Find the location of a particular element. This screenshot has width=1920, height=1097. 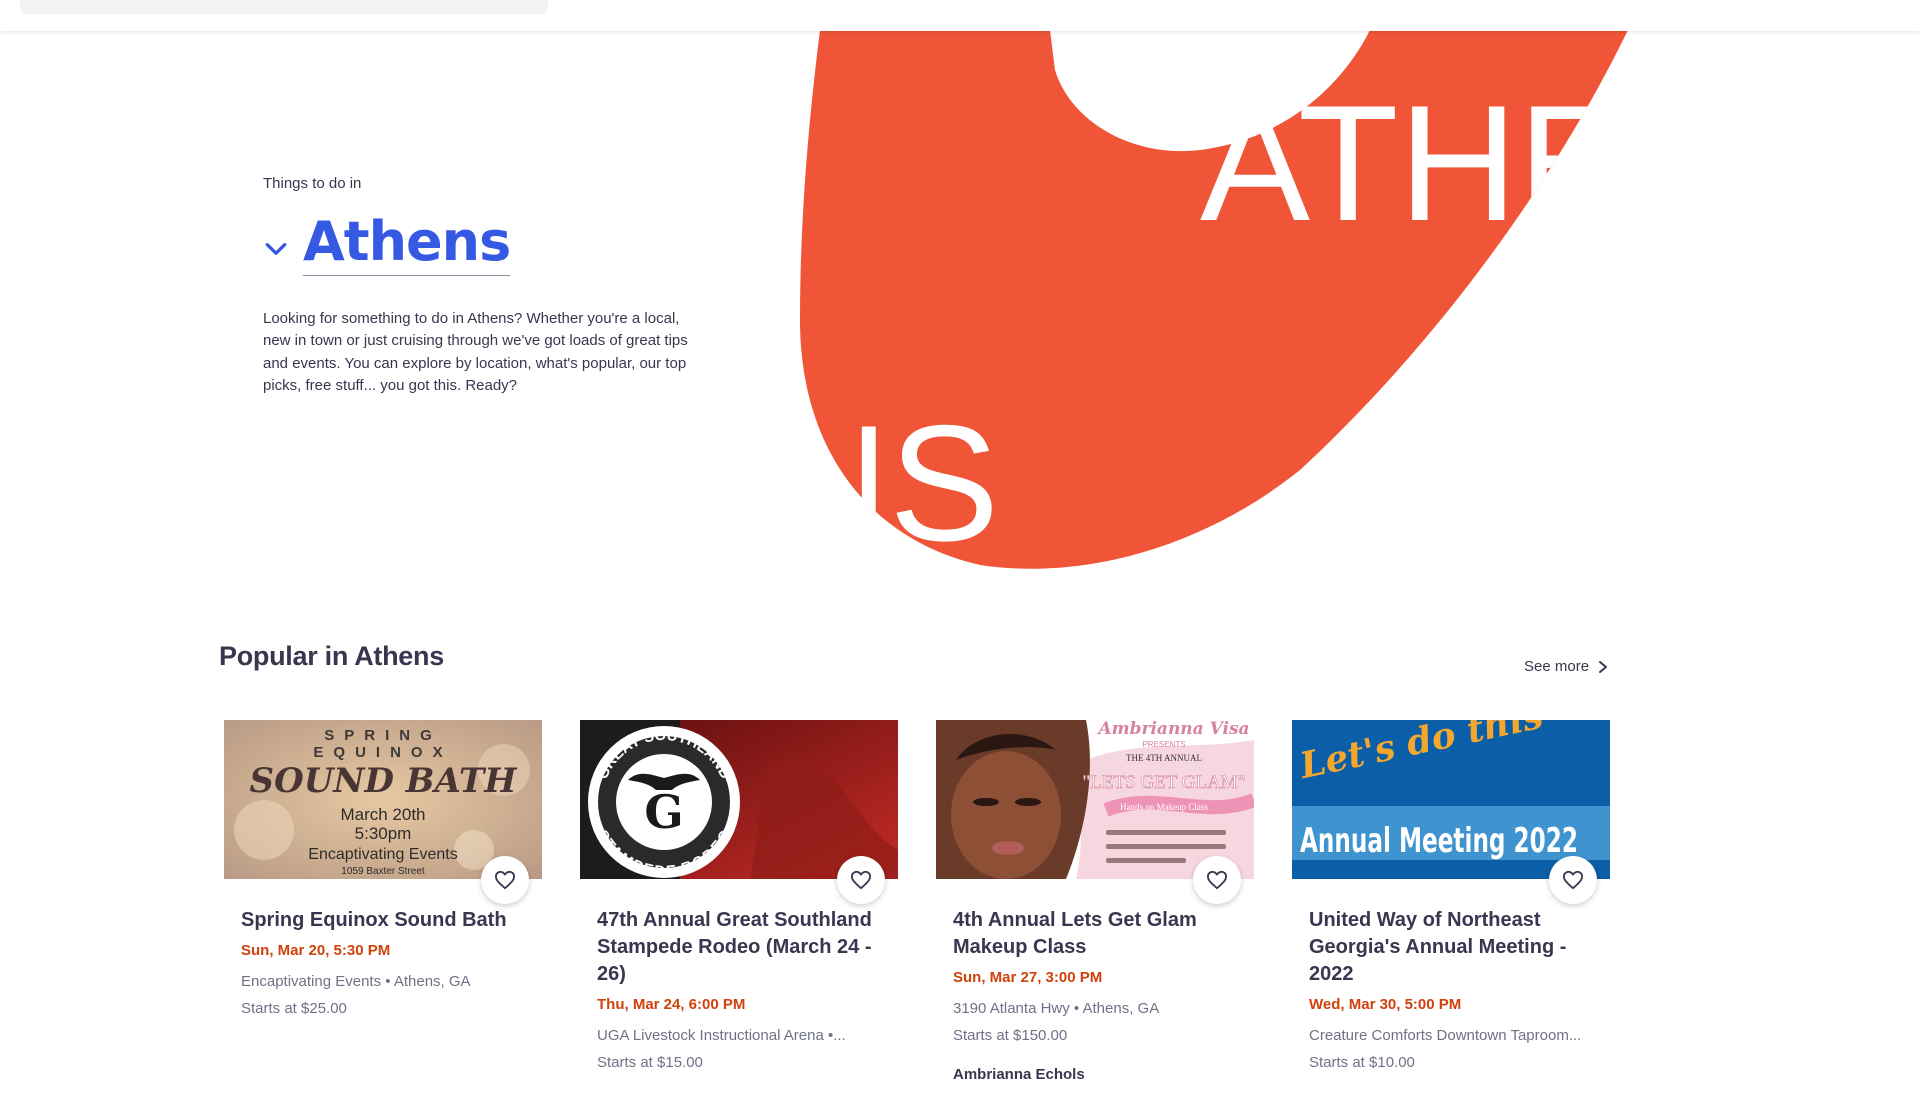

chevron-right-icon is located at coordinates (1603, 666).